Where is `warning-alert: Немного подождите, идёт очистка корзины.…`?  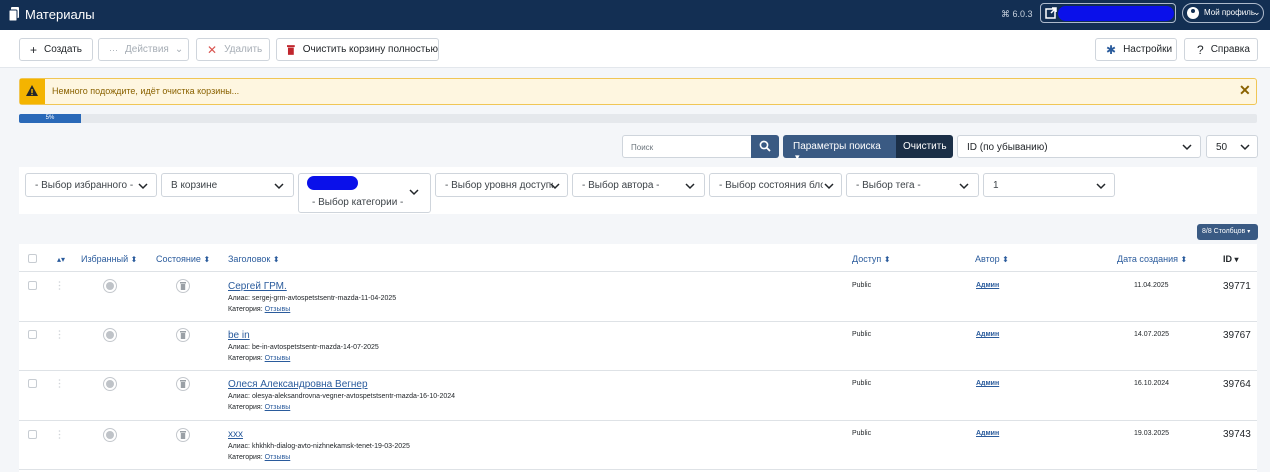
warning-alert: Немного подождите, идёт очистка корзины.… is located at coordinates (638, 91).